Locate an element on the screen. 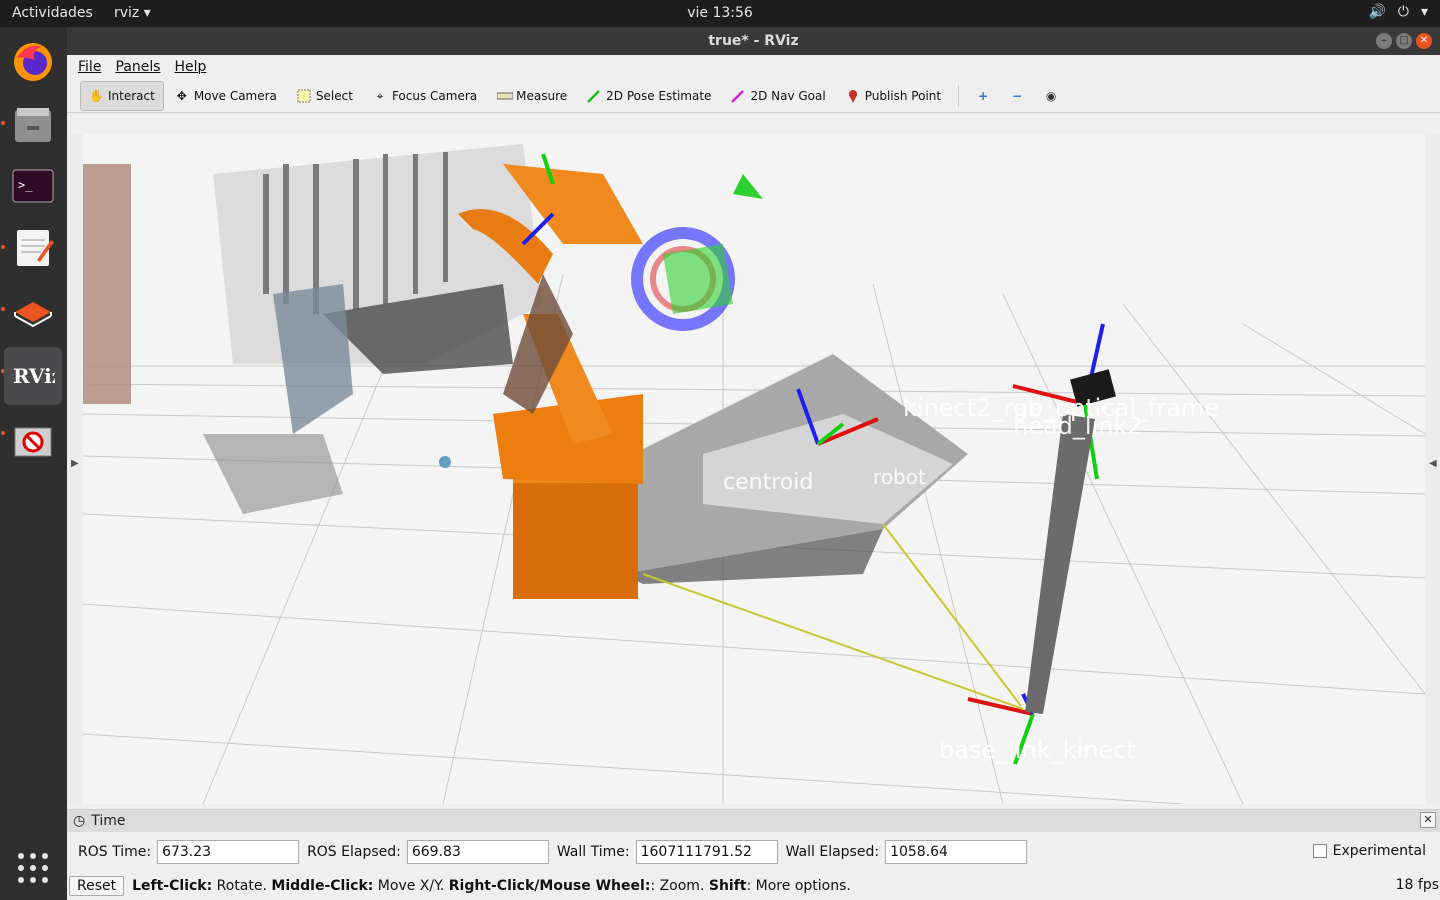 The image size is (1440, 900). hint-shift: Shift is located at coordinates (727, 886).